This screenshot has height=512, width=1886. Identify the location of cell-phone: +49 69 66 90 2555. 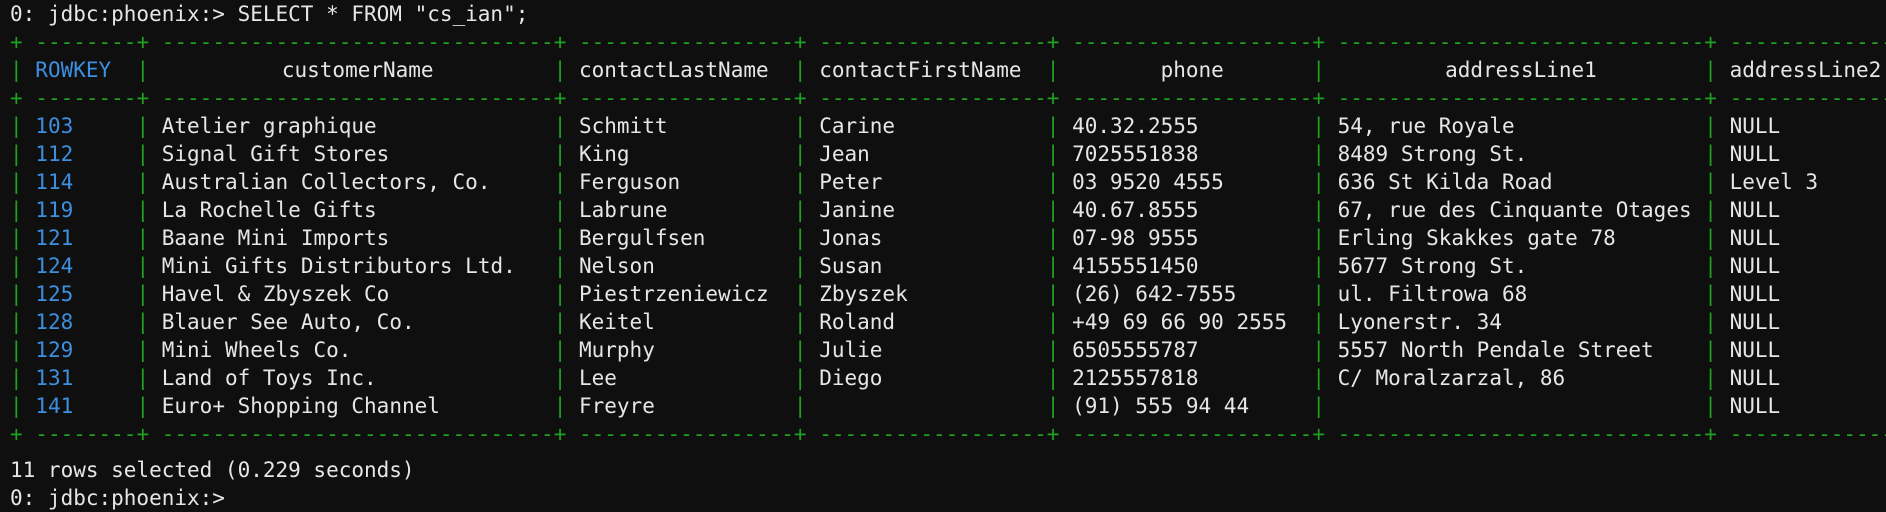
(1180, 322).